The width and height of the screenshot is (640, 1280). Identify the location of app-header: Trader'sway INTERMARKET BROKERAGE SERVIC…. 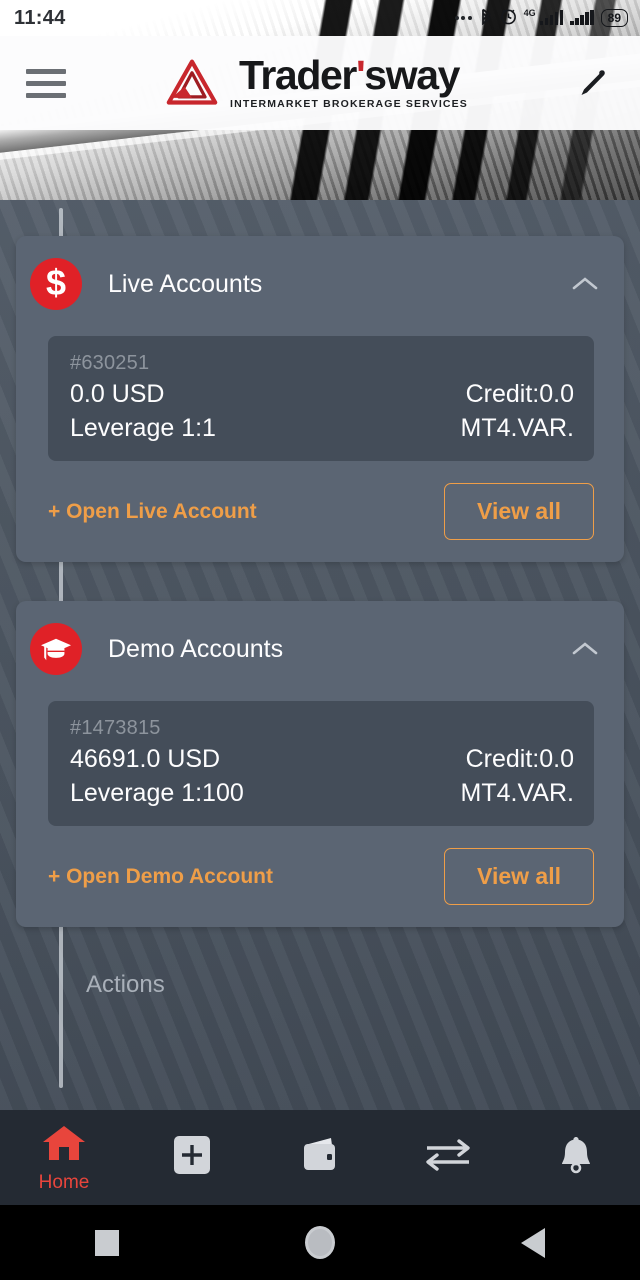
(320, 83).